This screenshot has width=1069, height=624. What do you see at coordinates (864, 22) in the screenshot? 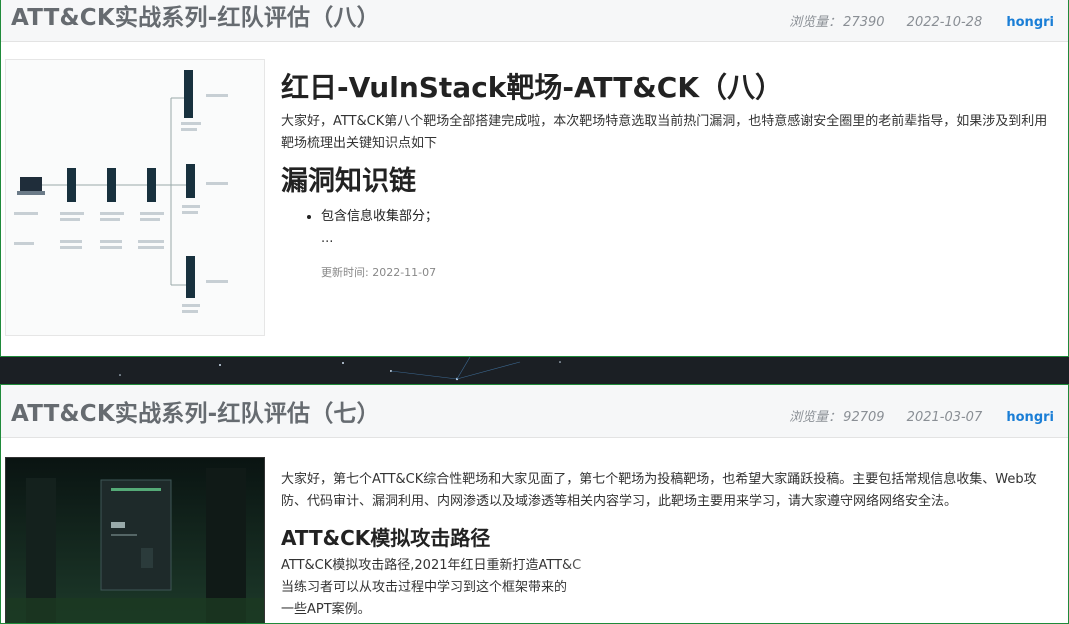
I see `views-count: 27390` at bounding box center [864, 22].